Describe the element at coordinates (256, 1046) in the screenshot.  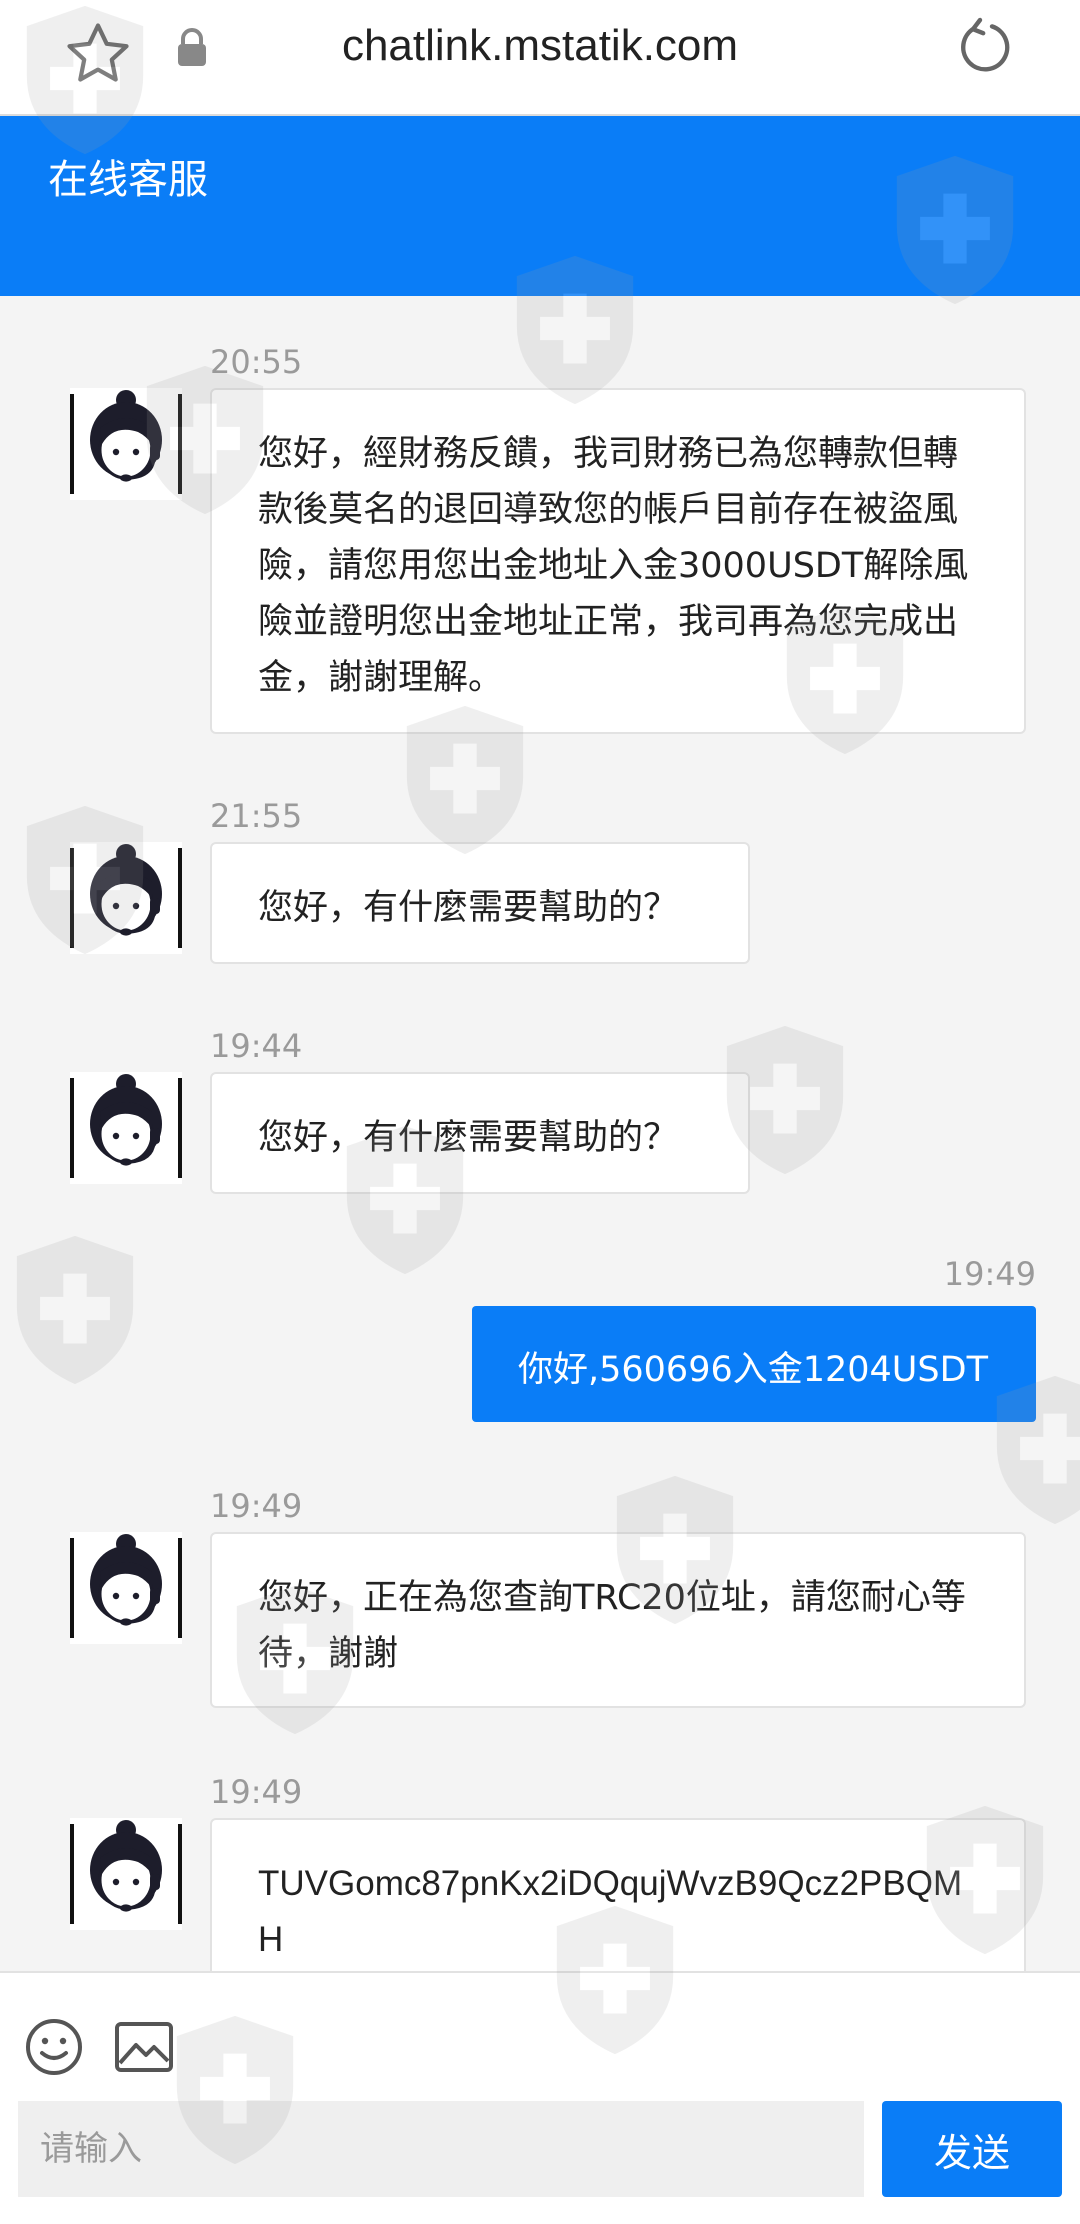
I see `message-time: 19:44` at that location.